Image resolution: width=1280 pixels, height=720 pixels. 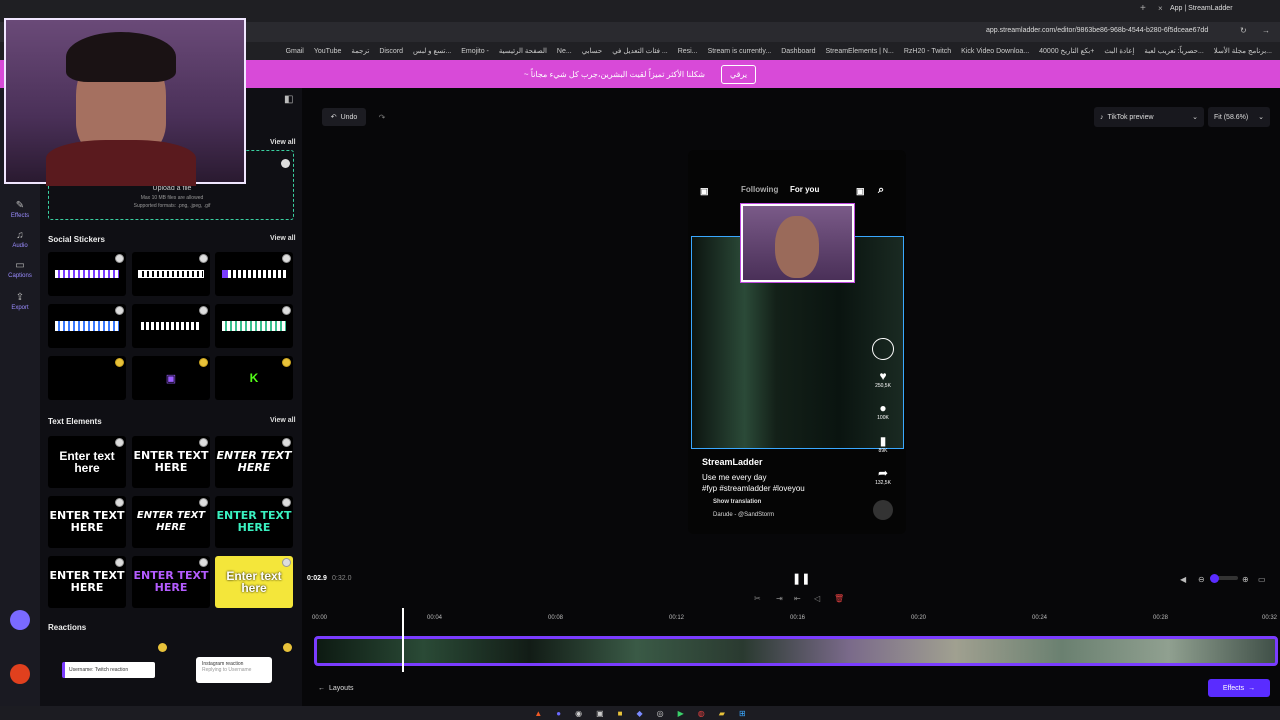 I want to click on bookmark-item: ترجمة, so click(x=360, y=51).